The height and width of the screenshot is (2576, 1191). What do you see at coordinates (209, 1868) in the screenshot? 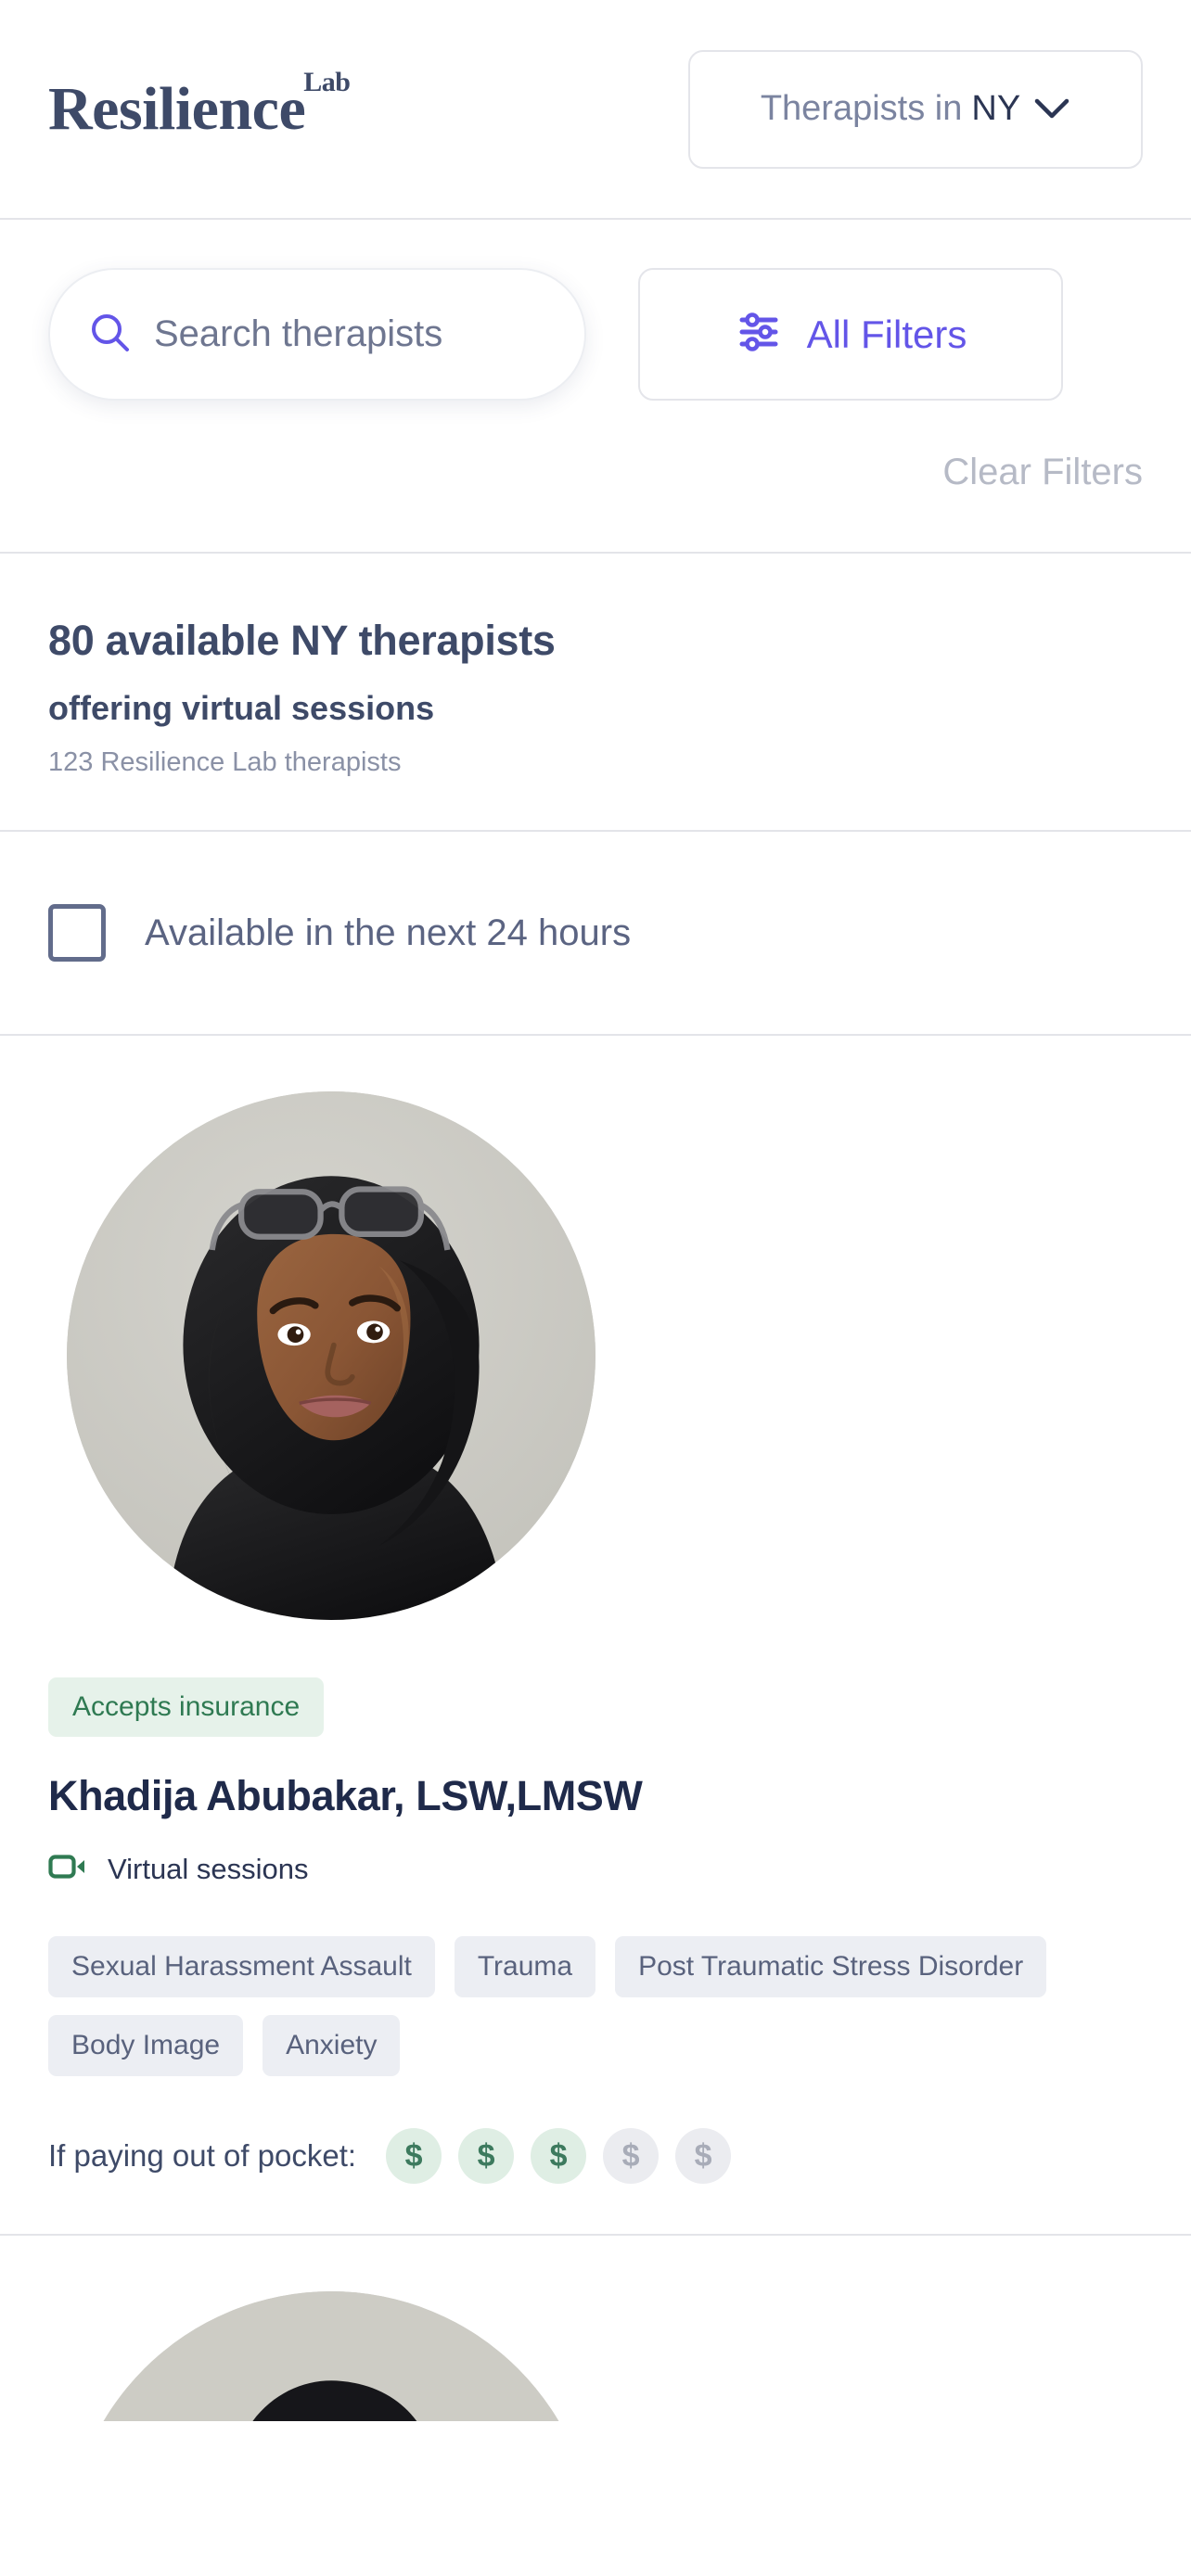
I see `session-type-label: Virtual sessions` at bounding box center [209, 1868].